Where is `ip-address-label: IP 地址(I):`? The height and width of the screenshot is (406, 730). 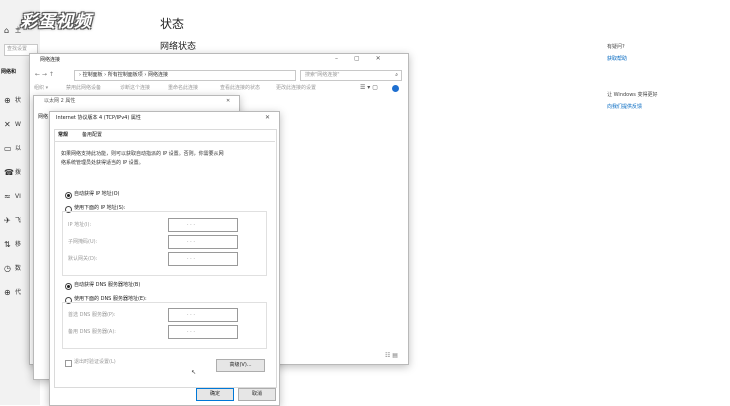
ip-address-label: IP 地址(I): is located at coordinates (80, 225).